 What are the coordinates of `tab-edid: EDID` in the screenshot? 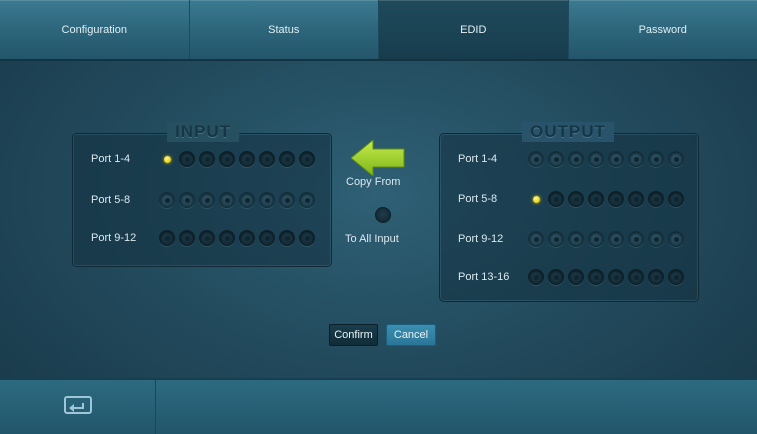 It's located at (474, 29).